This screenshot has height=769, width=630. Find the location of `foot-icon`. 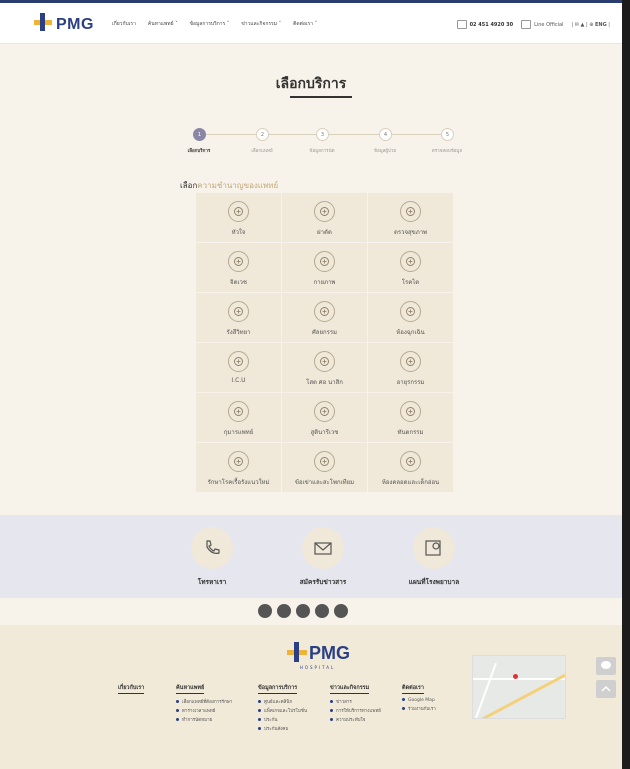

foot-icon is located at coordinates (324, 261).